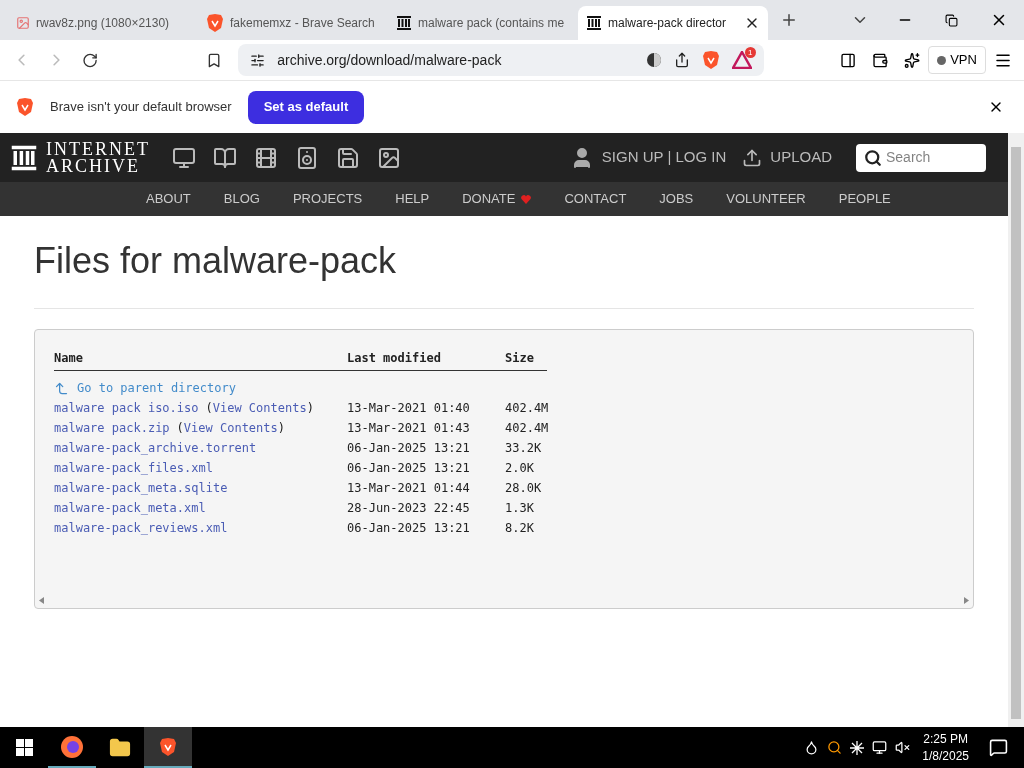 This screenshot has width=1024, height=768. I want to click on magnifier-icon, so click(835, 747).